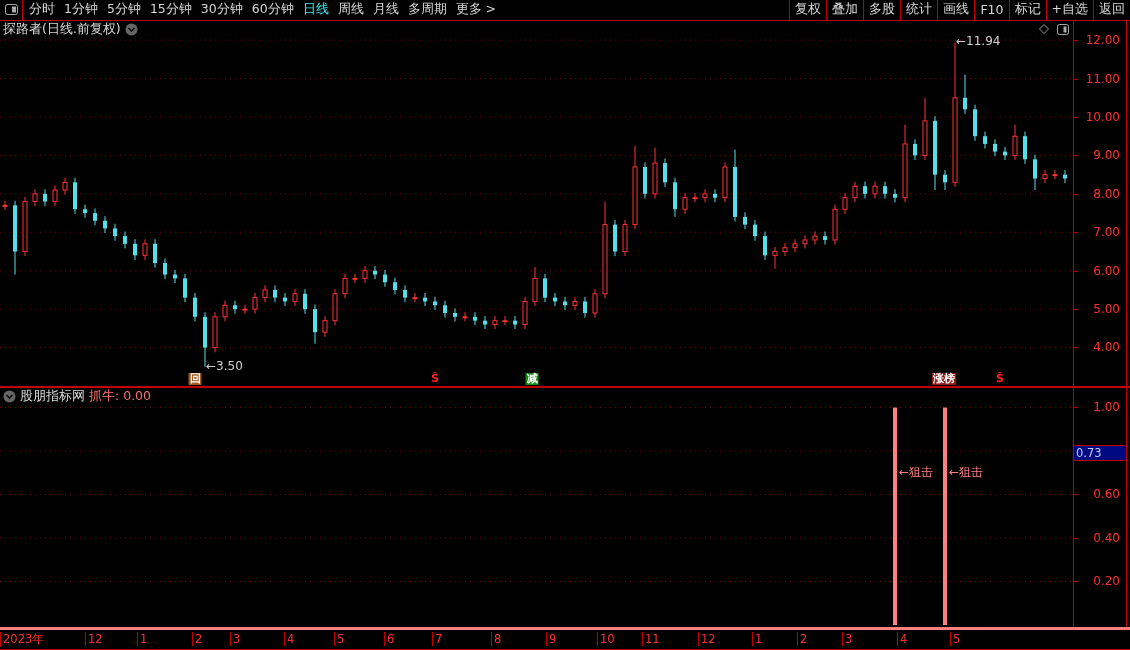 This screenshot has width=1130, height=650. I want to click on date-axis-label: 1, so click(142, 639).